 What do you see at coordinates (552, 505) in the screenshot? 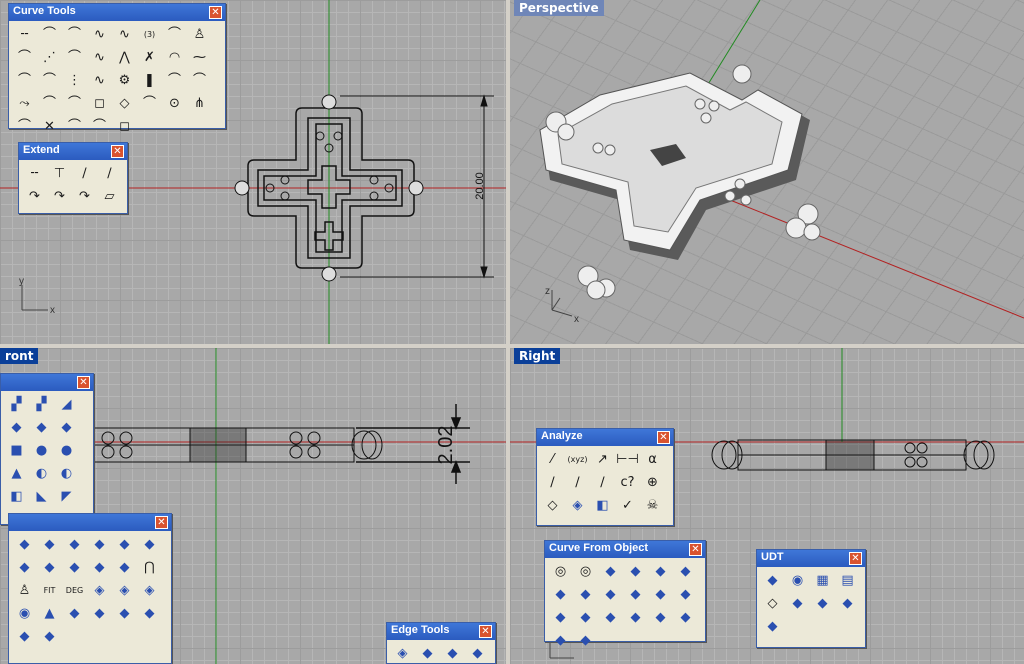
I see `analyze-tool-button: ◇` at bounding box center [552, 505].